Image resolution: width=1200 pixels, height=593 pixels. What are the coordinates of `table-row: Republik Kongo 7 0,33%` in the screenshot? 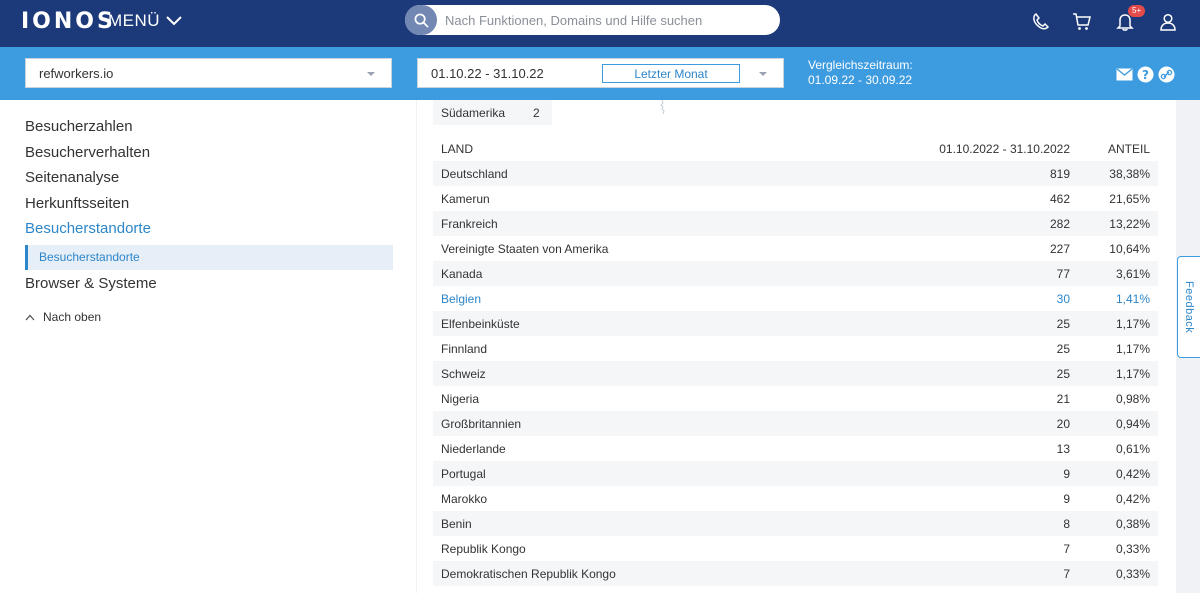 It's located at (795, 548).